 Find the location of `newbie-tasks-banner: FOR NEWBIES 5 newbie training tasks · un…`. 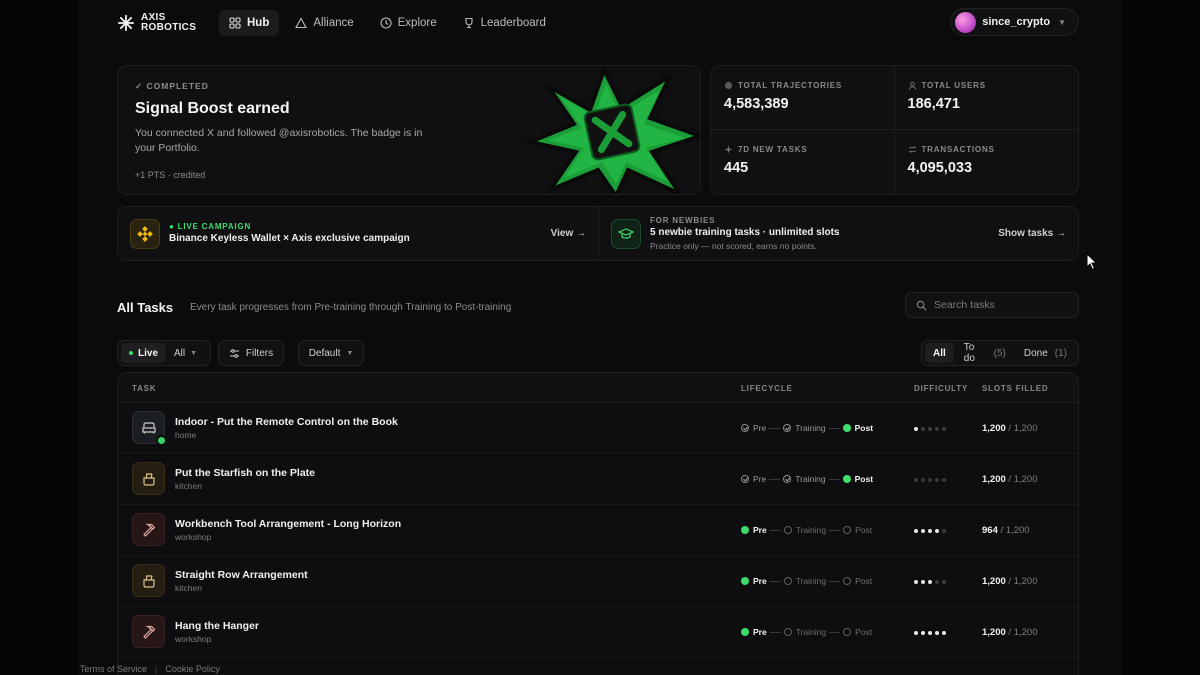

newbie-tasks-banner: FOR NEWBIES 5 newbie training tasks · un… is located at coordinates (838, 233).